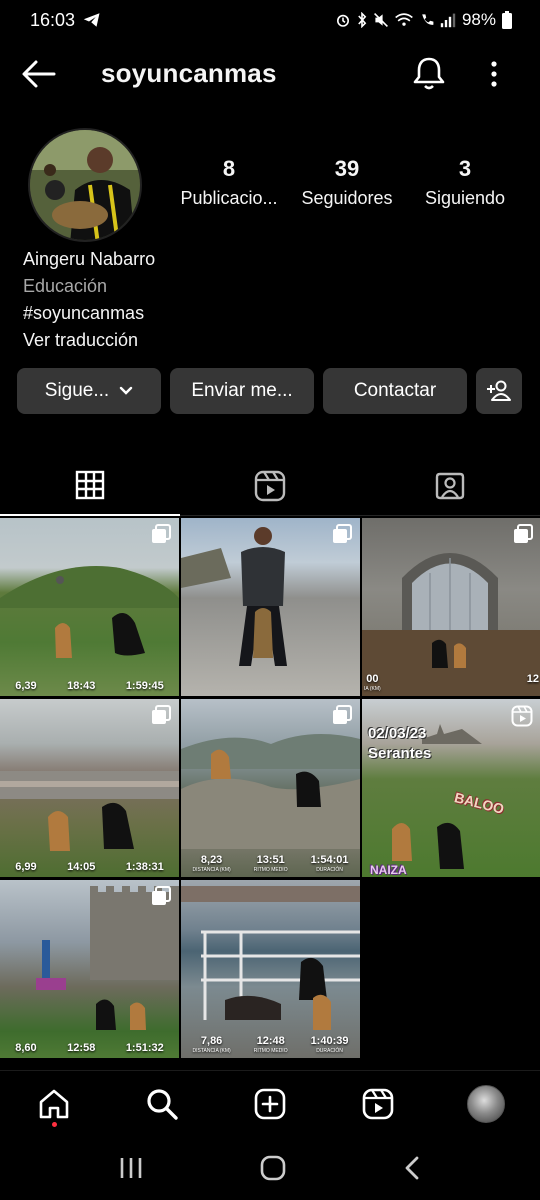  I want to click on tab-posts-grid, so click(90, 486).